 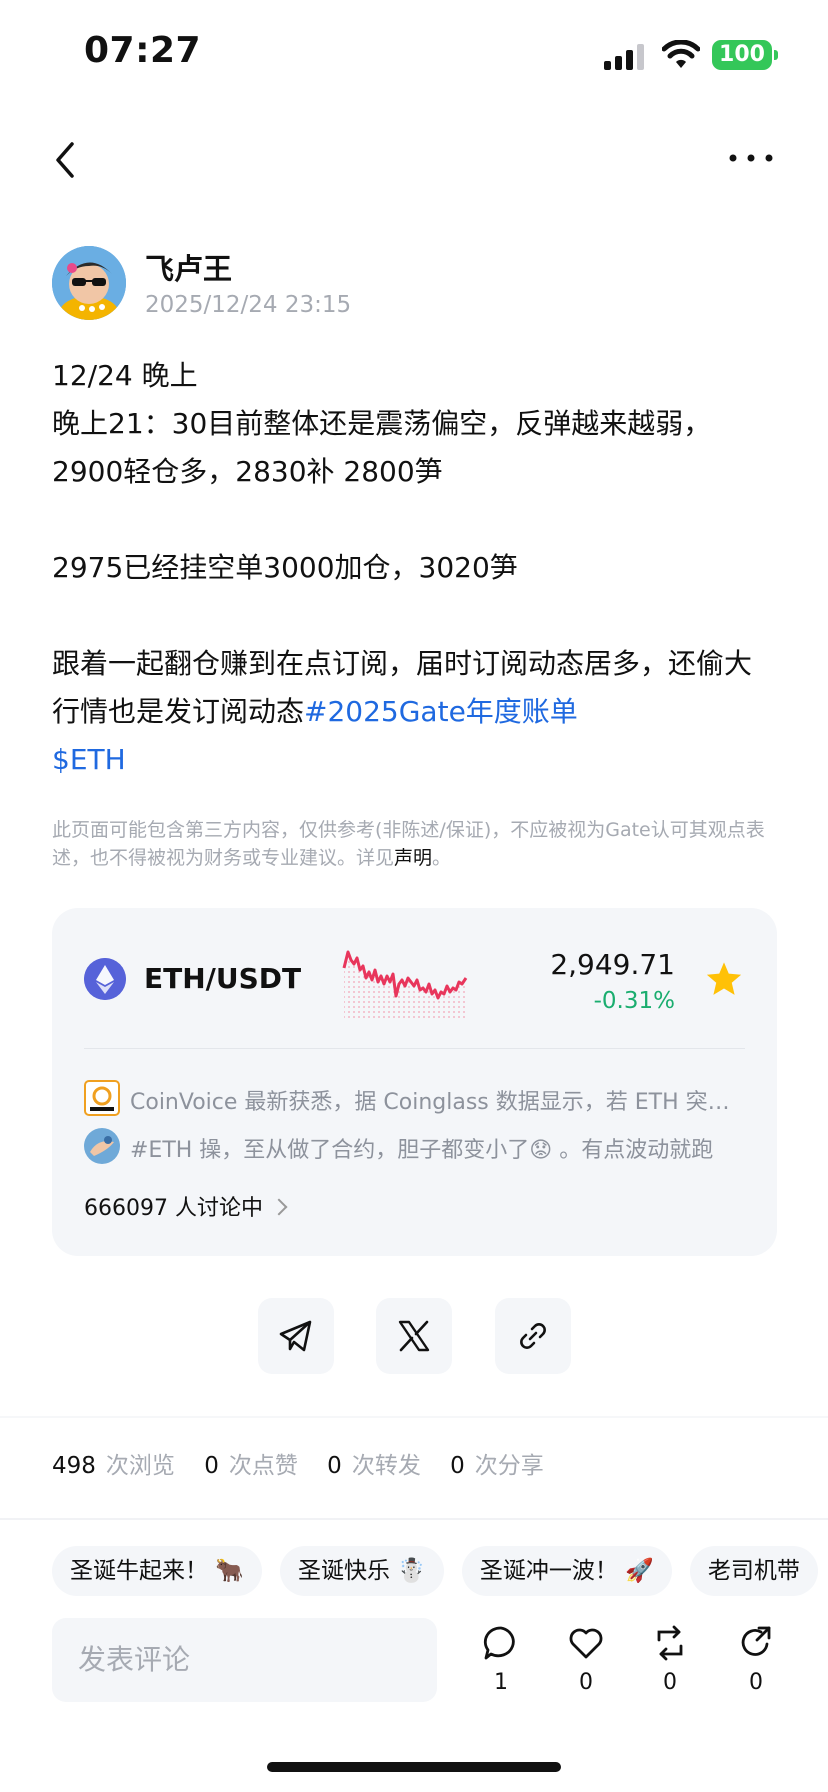 I want to click on news-feed-item: #ETH 操，至从做了合约，胆子都变小了😟 。有点波动就跑, so click(x=409, y=1146).